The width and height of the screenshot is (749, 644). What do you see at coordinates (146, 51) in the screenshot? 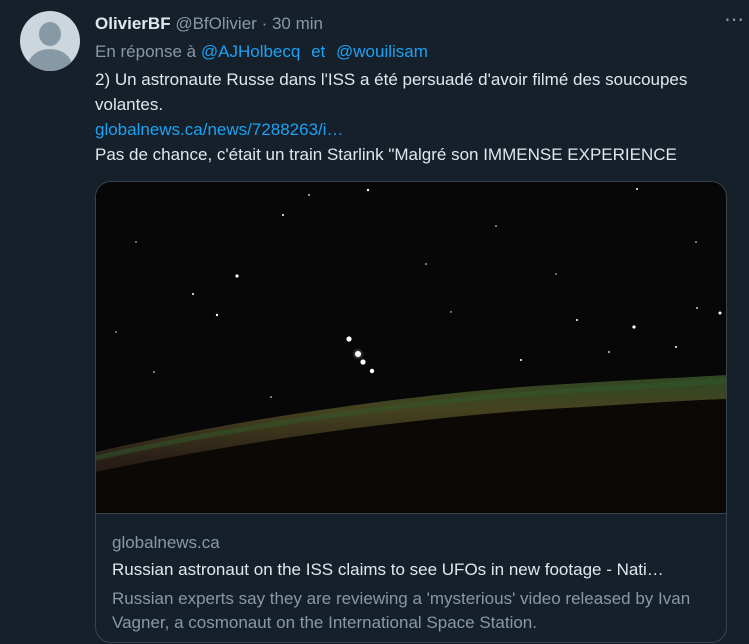
I see `reply-prefix: En réponse à` at bounding box center [146, 51].